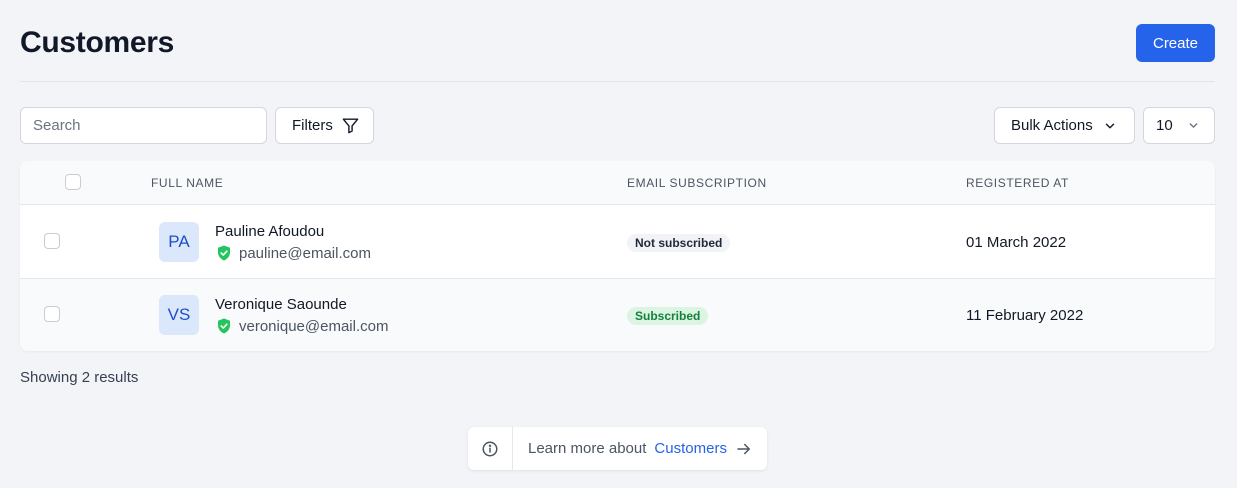 Image resolution: width=1237 pixels, height=488 pixels. What do you see at coordinates (587, 448) in the screenshot?
I see `learn-more-text: Learn more about` at bounding box center [587, 448].